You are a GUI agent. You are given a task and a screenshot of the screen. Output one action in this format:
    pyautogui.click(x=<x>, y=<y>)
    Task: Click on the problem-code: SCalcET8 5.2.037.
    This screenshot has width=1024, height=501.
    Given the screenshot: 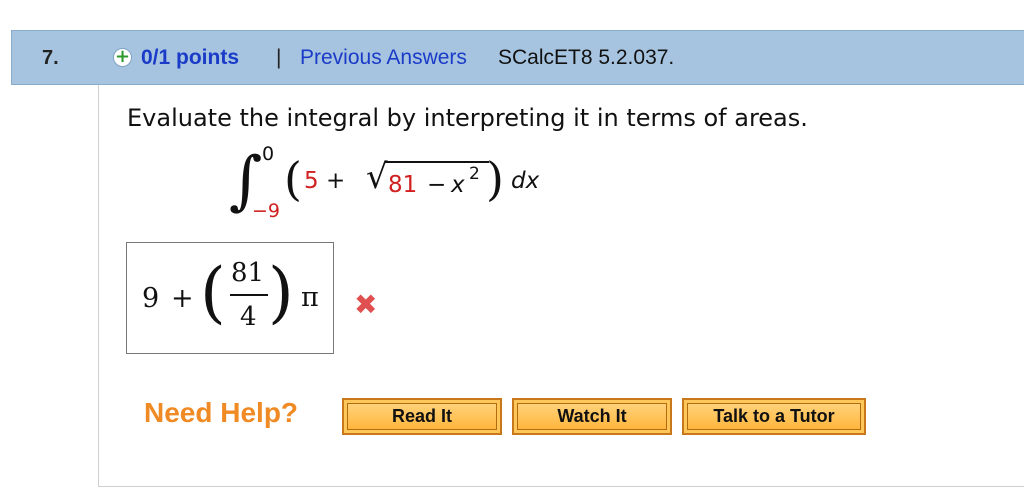 What is the action you would take?
    pyautogui.click(x=586, y=57)
    